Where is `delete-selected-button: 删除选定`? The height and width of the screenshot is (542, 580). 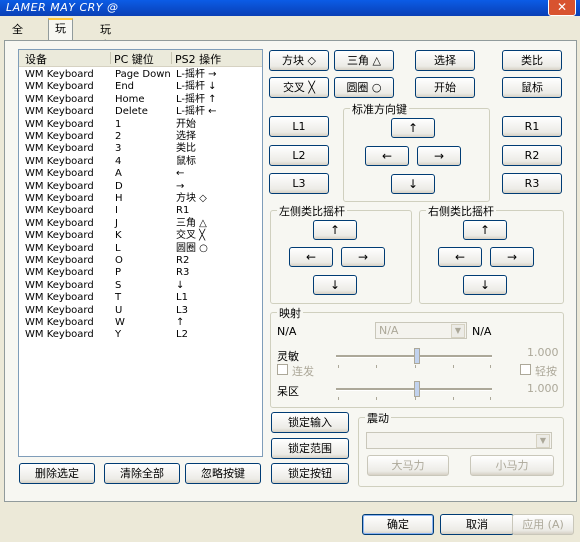 delete-selected-button: 删除选定 is located at coordinates (57, 473).